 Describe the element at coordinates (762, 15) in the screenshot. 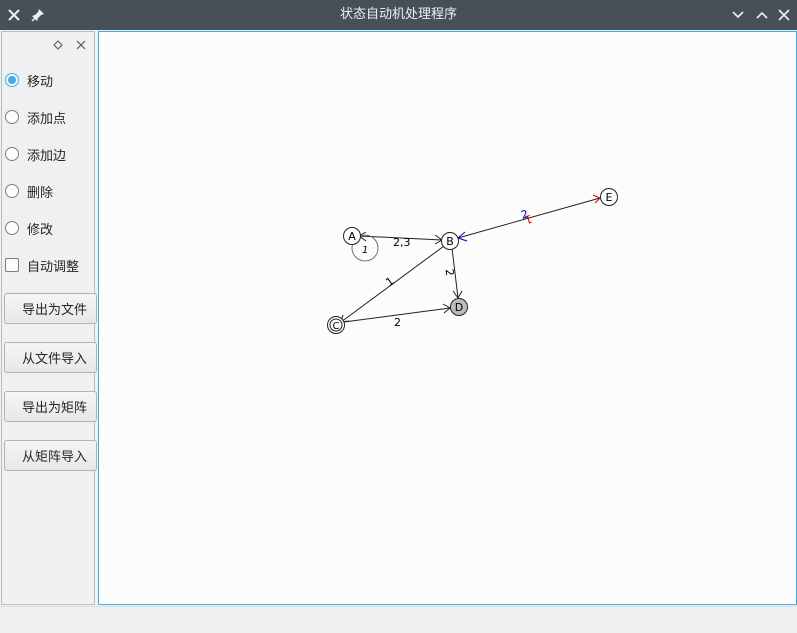

I see `chevron-up-icon` at that location.